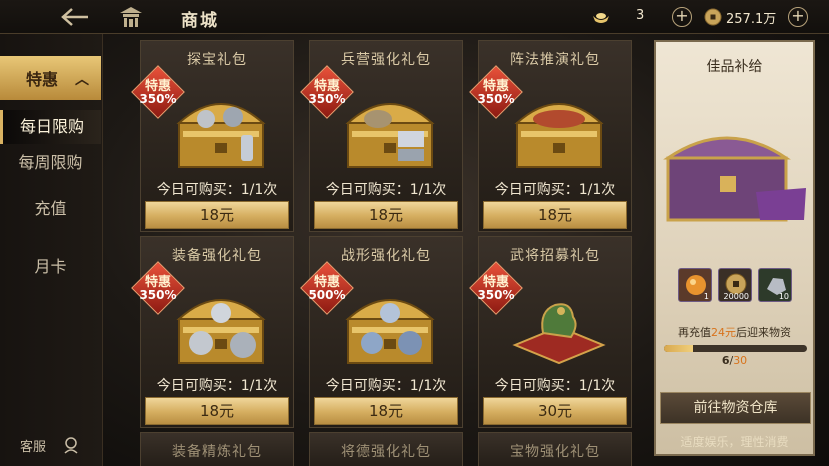 This screenshot has width=829, height=466. I want to click on orb-icon: 1, so click(695, 285).